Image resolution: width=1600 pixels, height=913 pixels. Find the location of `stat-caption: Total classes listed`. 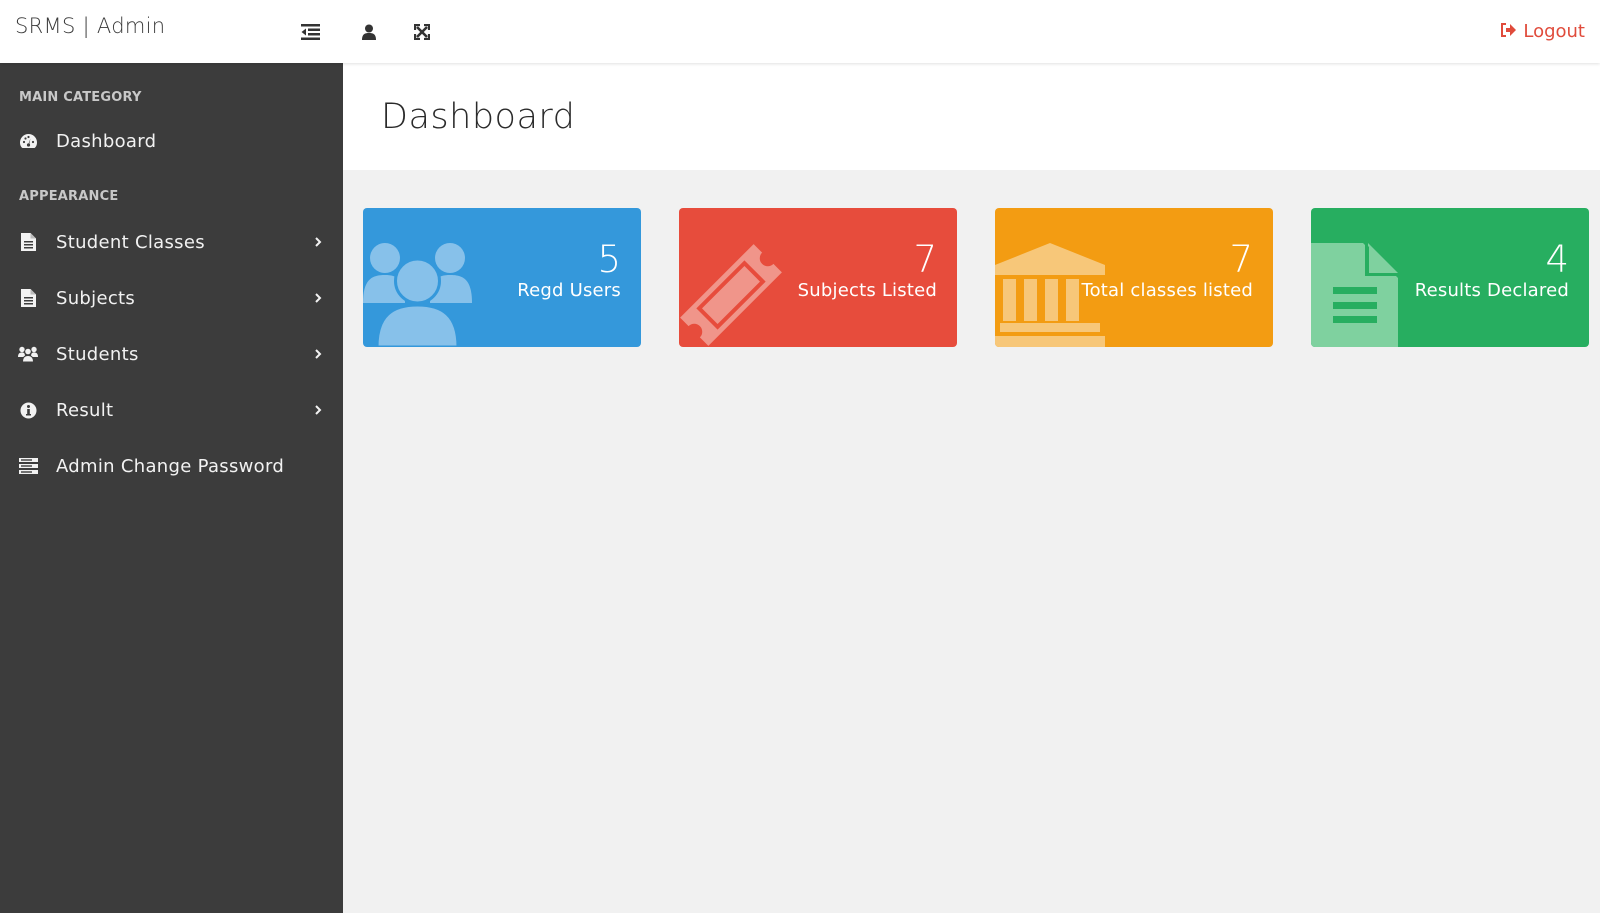

stat-caption: Total classes listed is located at coordinates (1167, 290).